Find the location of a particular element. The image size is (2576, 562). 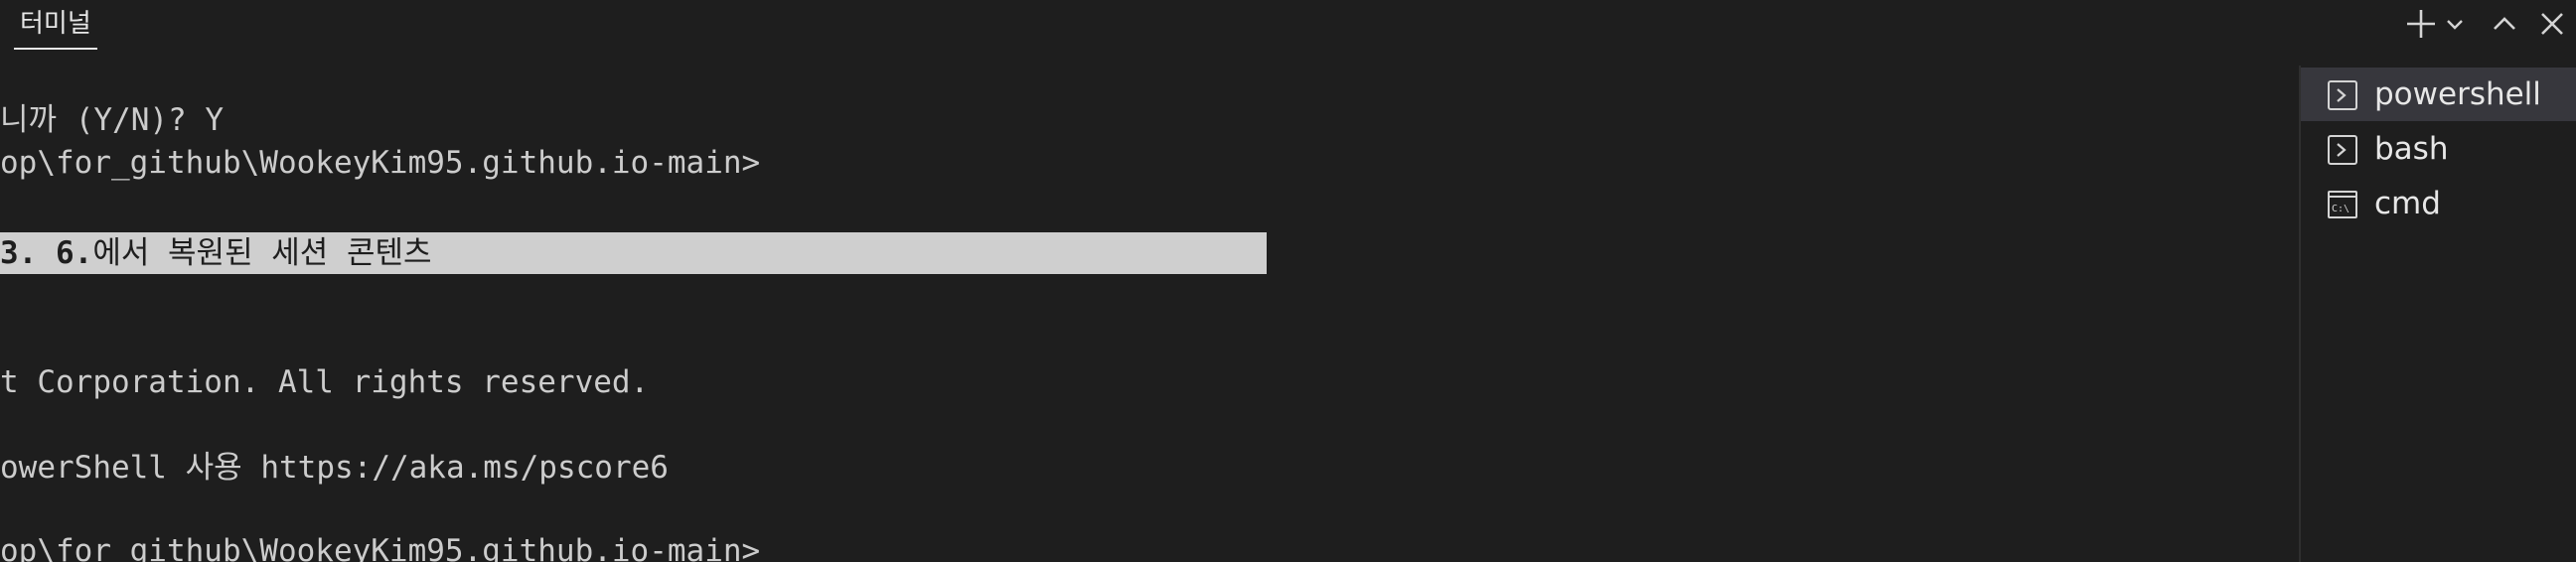

terminal-item-cmd: C:\ cmd is located at coordinates (2438, 203).